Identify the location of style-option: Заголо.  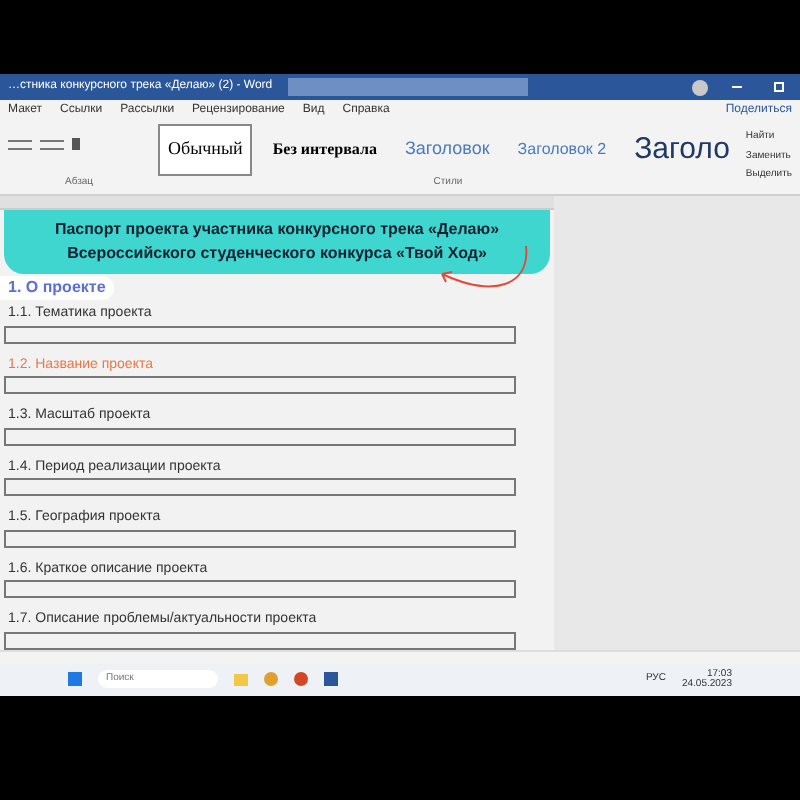
(682, 150).